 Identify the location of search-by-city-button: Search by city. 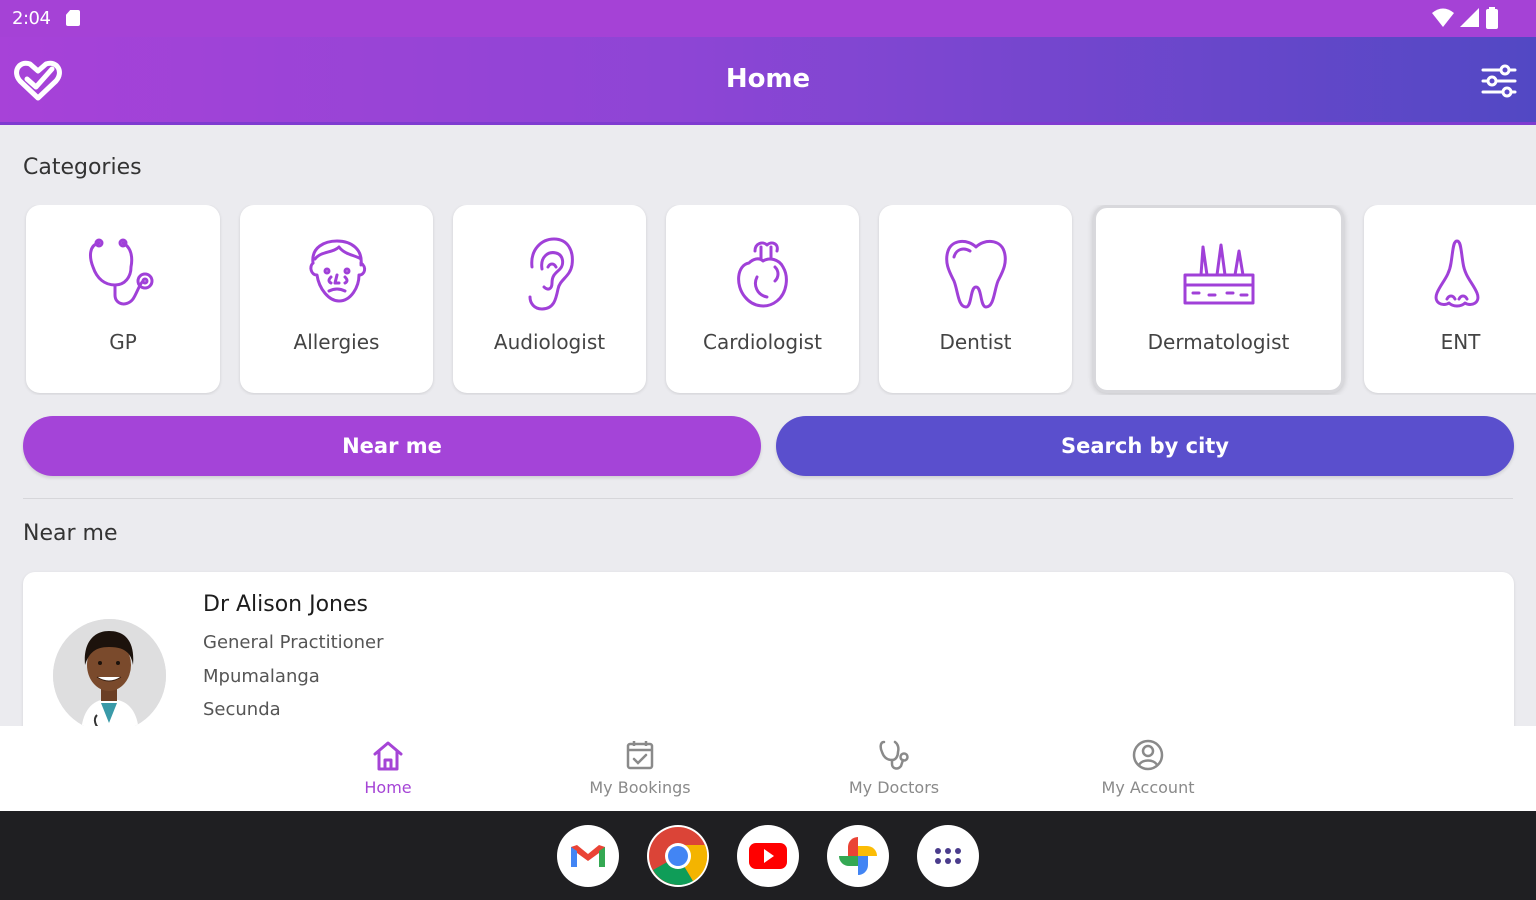
(1145, 446).